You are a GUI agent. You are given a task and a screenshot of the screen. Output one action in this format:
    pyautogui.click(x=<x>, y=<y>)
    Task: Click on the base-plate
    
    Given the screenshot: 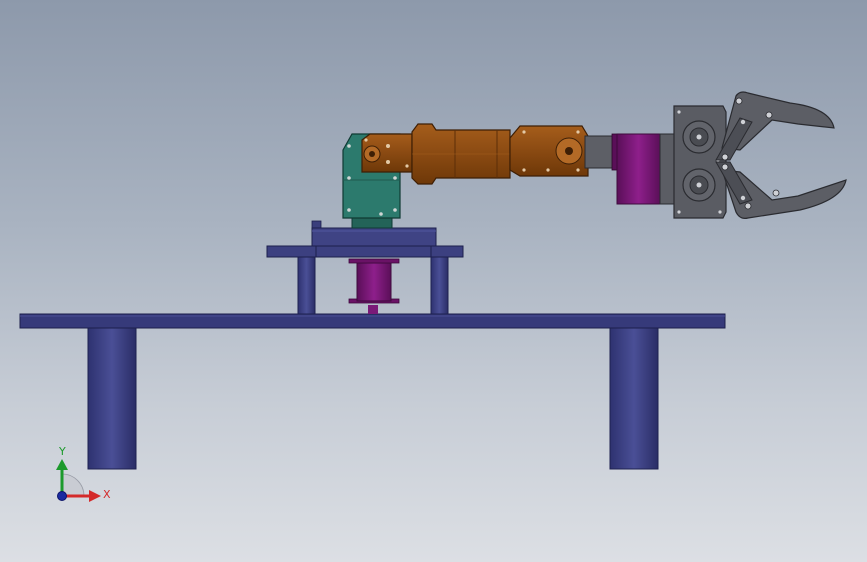 What is the action you would take?
    pyautogui.click(x=365, y=251)
    